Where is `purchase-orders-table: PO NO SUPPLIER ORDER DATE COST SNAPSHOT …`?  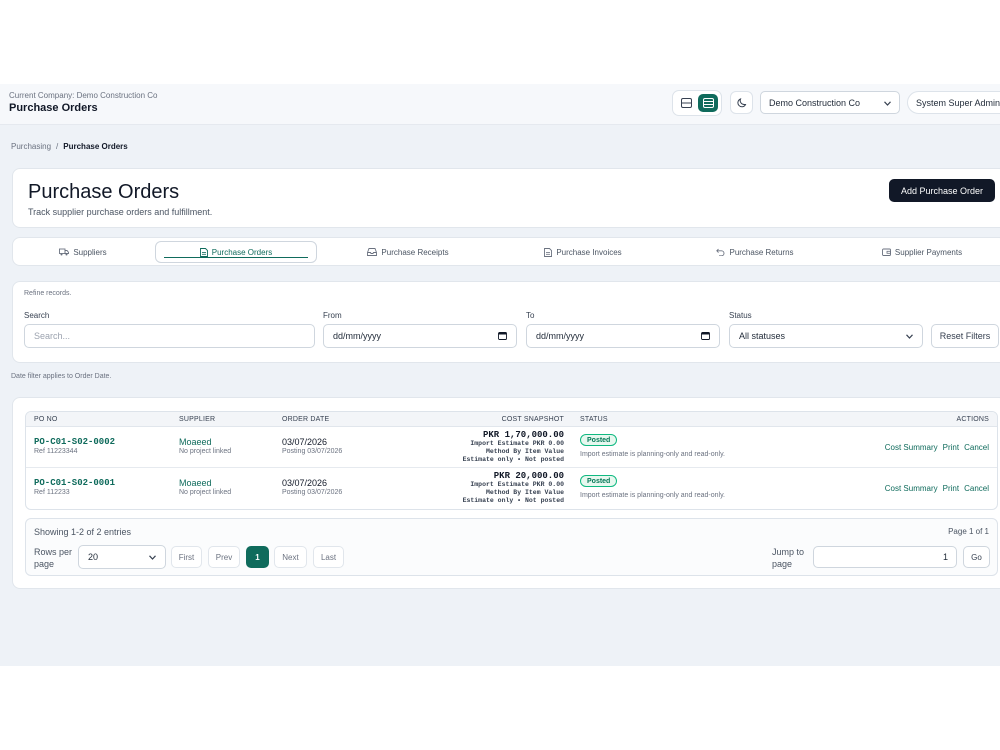 purchase-orders-table: PO NO SUPPLIER ORDER DATE COST SNAPSHOT … is located at coordinates (511, 460).